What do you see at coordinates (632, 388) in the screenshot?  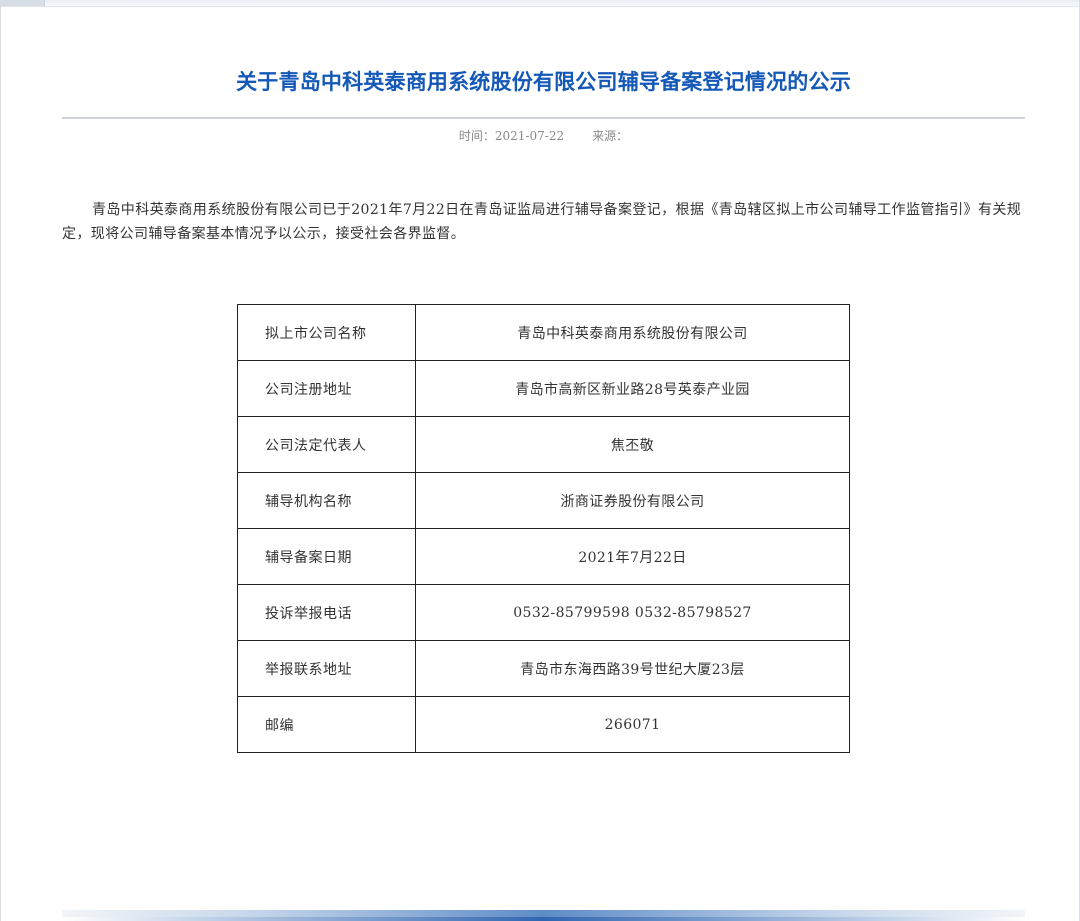 I see `row-value: 青岛市高新区新业路28号英泰产业园` at bounding box center [632, 388].